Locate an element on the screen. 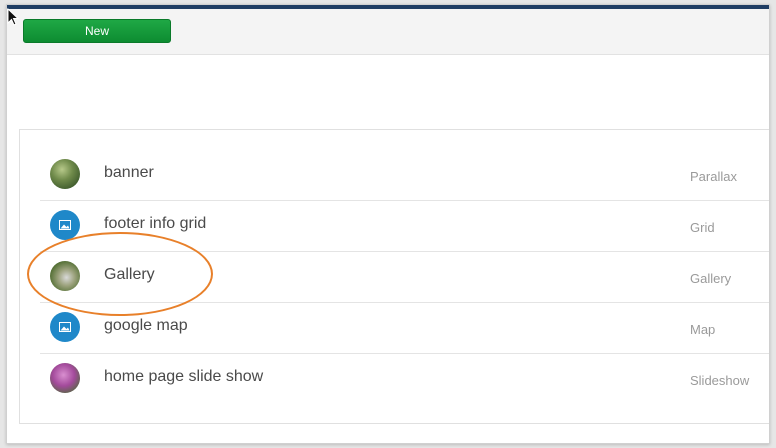 This screenshot has height=448, width=776. list-item-home-page-slide-show: home page slide show Slideshow is located at coordinates (404, 379).